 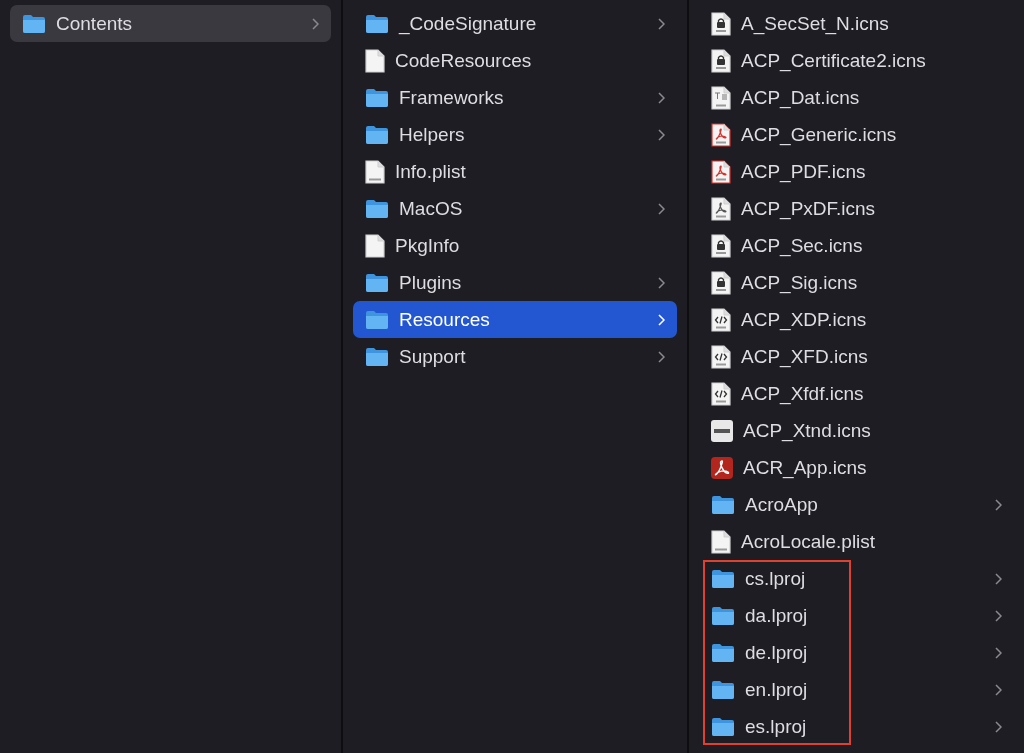 What do you see at coordinates (515, 97) in the screenshot?
I see `file-row: Frameworks` at bounding box center [515, 97].